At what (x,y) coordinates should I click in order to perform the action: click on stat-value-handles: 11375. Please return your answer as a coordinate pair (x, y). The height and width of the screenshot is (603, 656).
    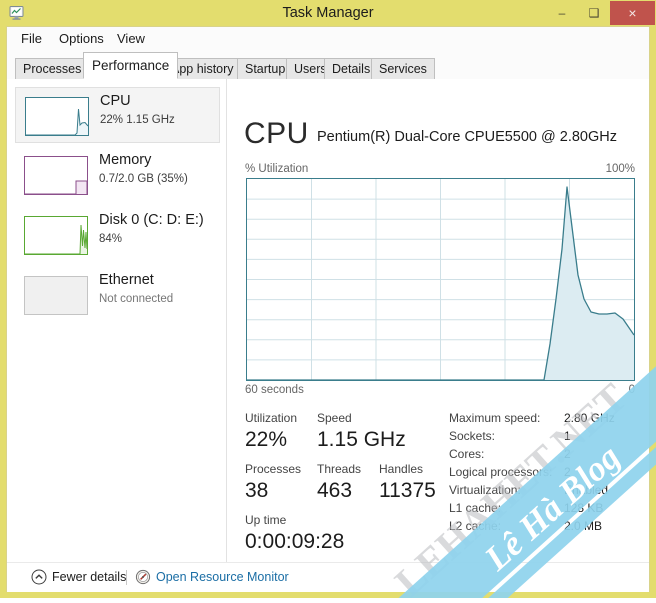
    Looking at the image, I should click on (407, 490).